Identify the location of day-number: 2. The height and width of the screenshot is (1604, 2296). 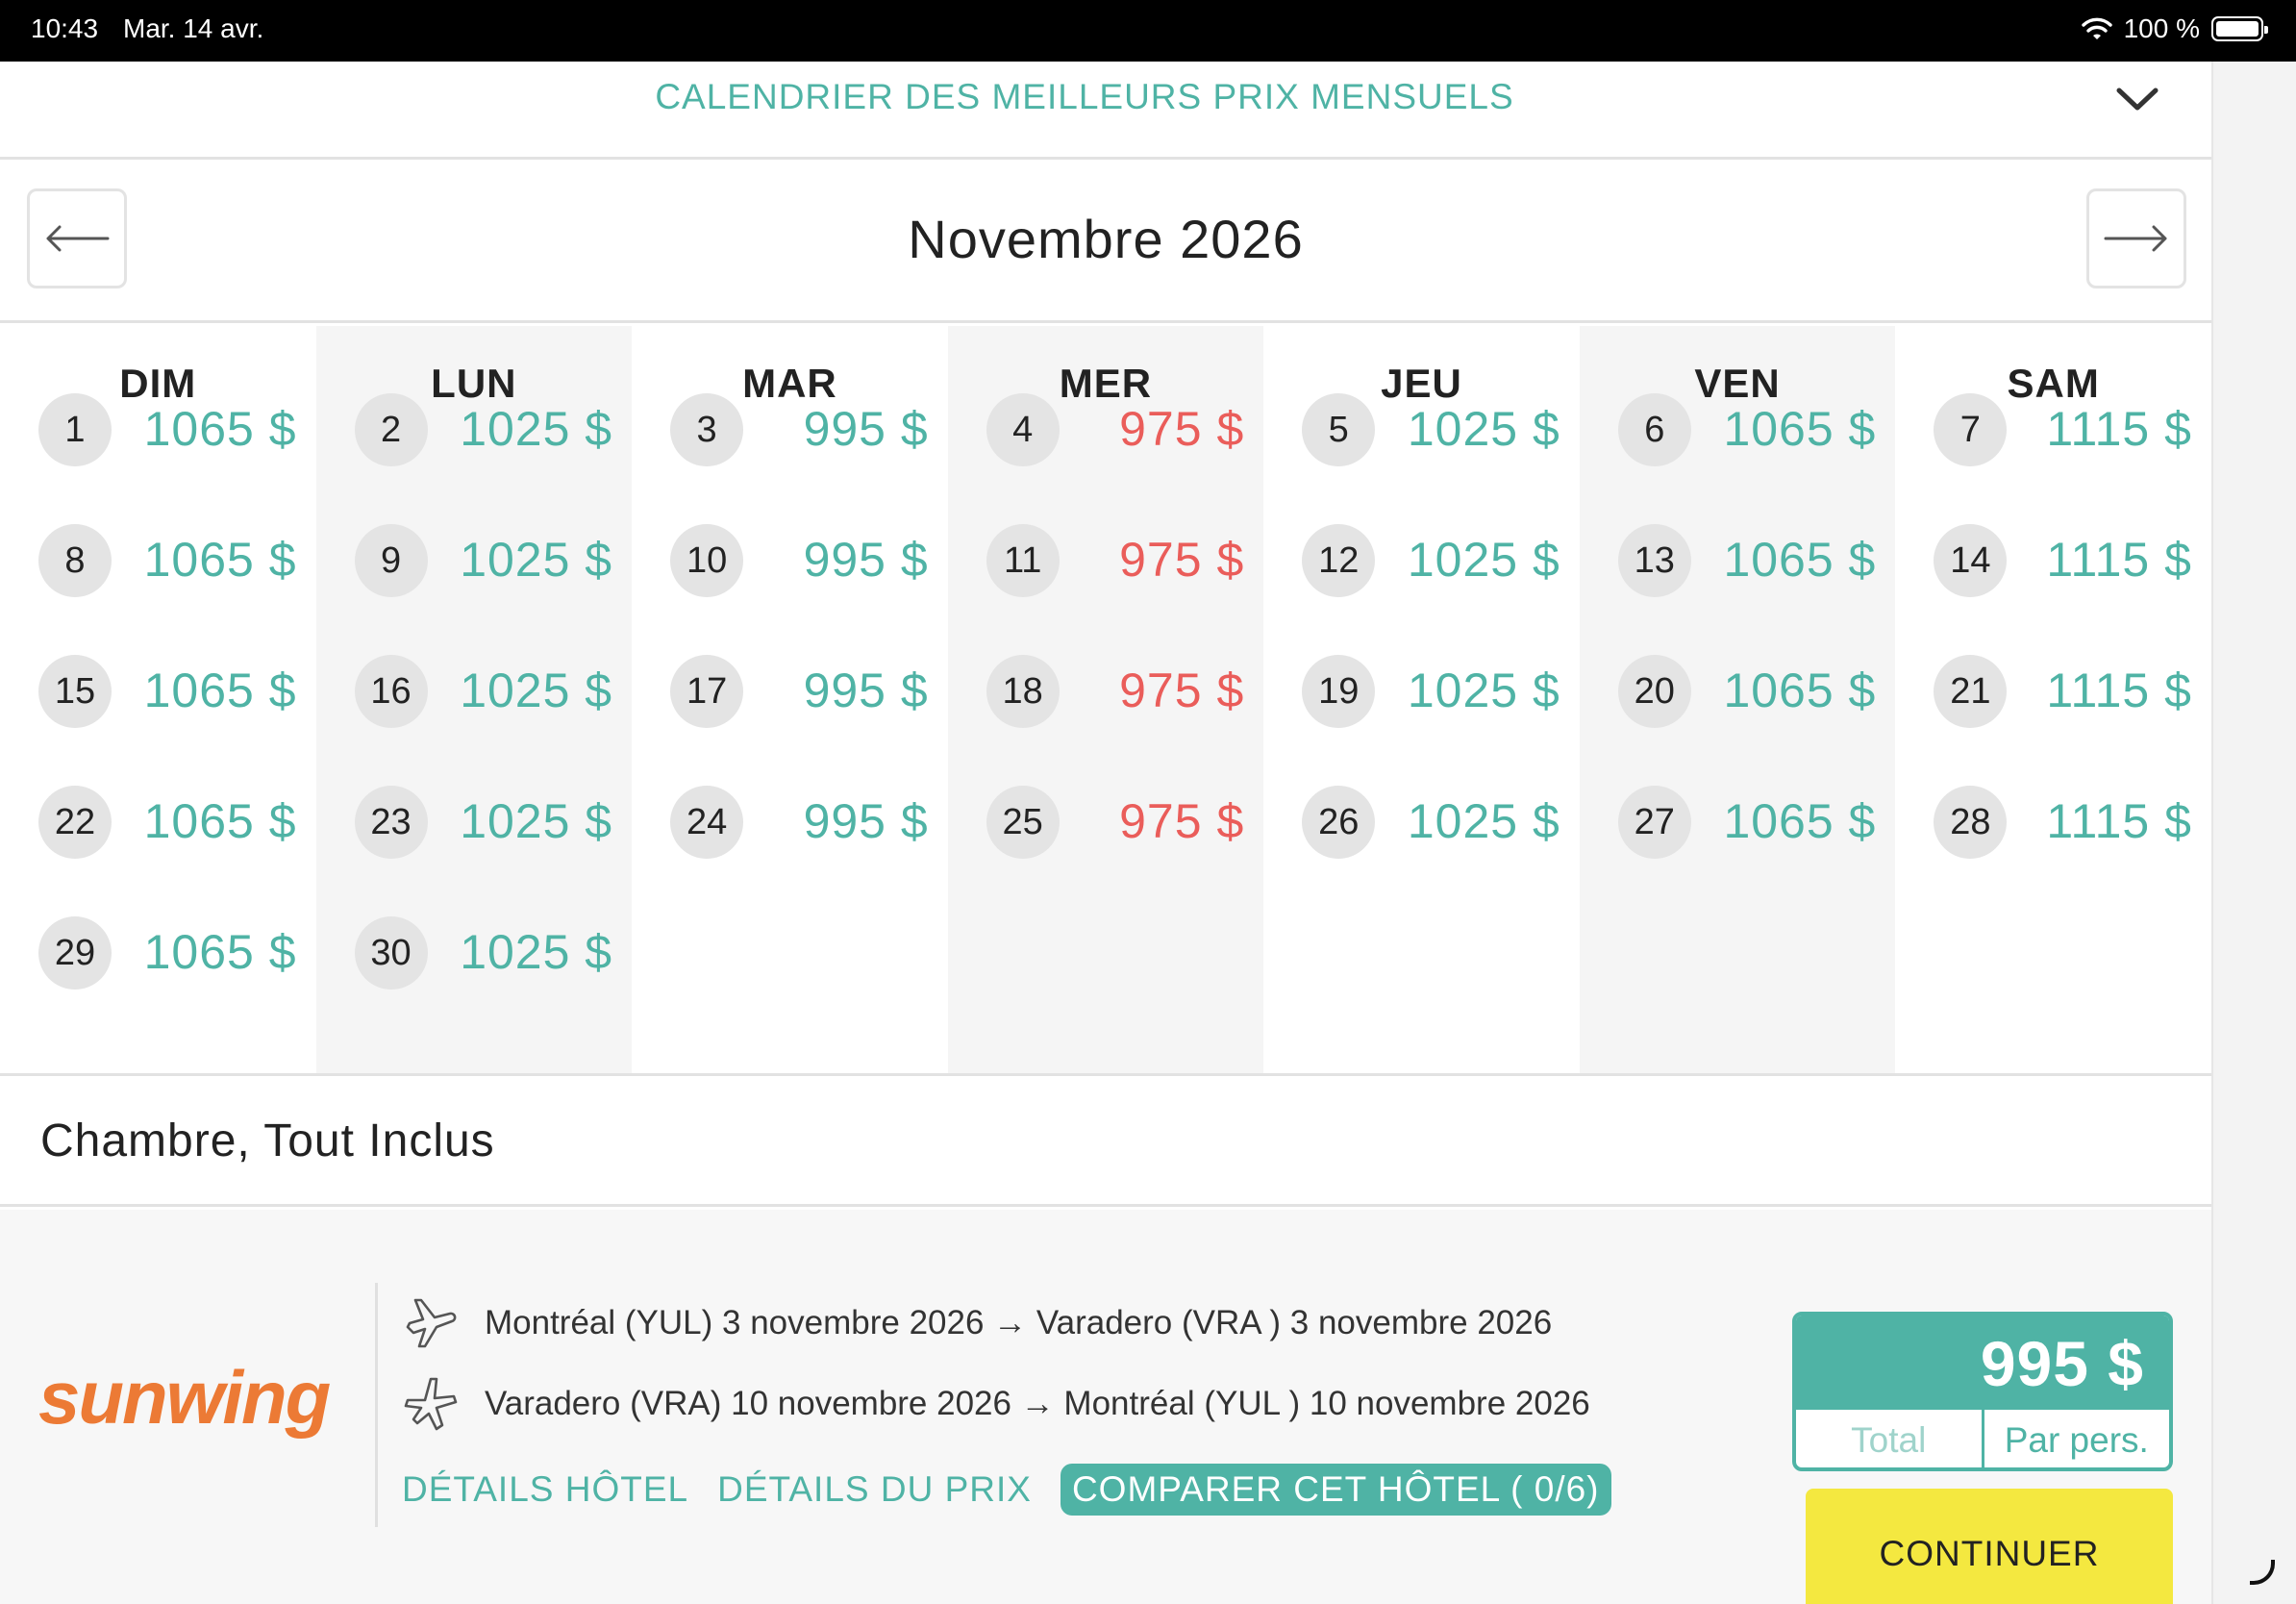
(391, 429).